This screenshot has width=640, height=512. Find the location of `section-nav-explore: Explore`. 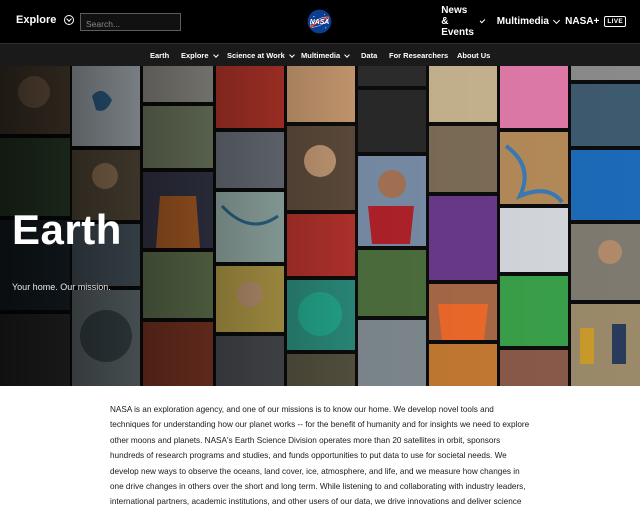

section-nav-explore: Explore is located at coordinates (200, 55).